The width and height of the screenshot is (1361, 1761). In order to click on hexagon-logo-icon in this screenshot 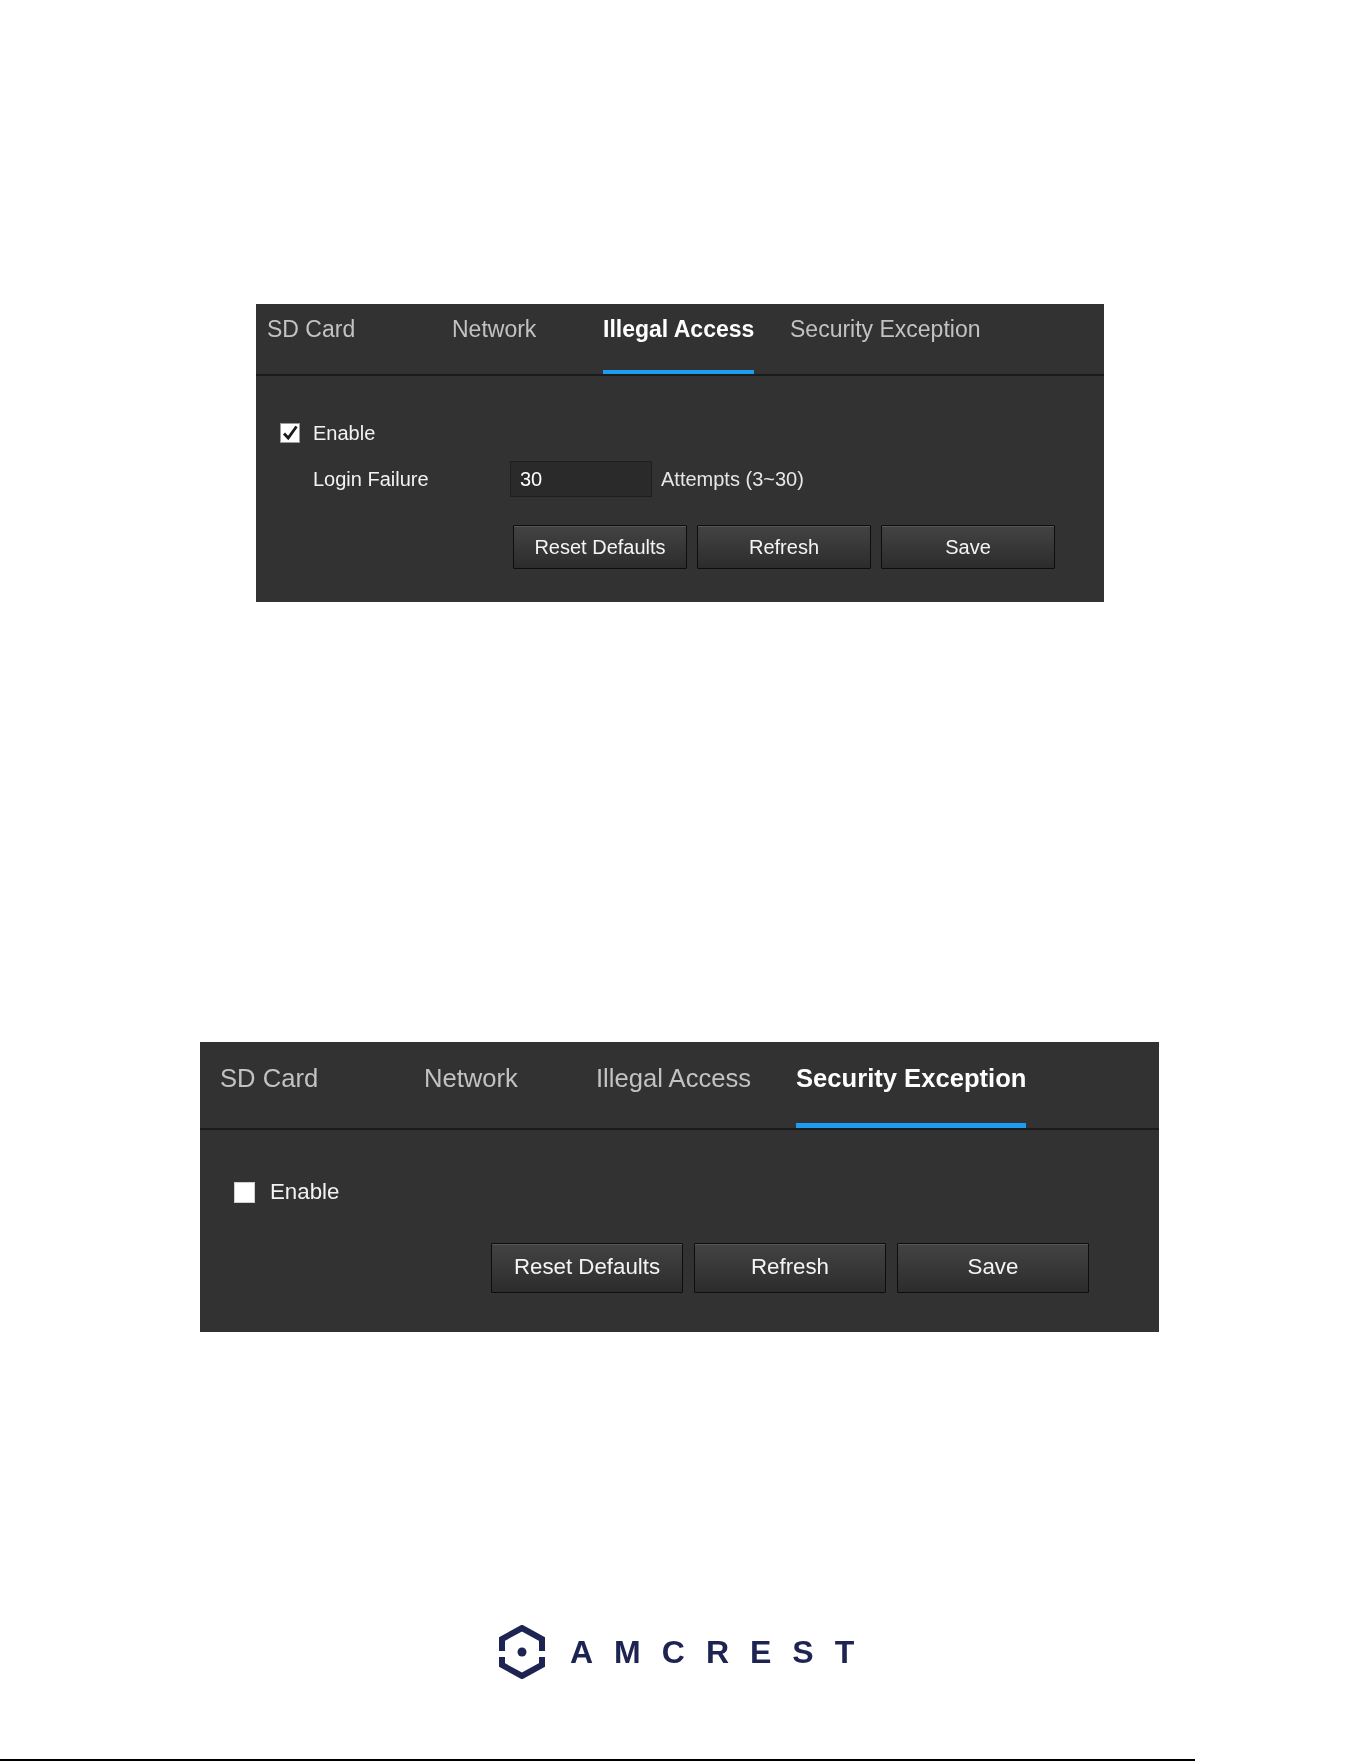, I will do `click(522, 1652)`.